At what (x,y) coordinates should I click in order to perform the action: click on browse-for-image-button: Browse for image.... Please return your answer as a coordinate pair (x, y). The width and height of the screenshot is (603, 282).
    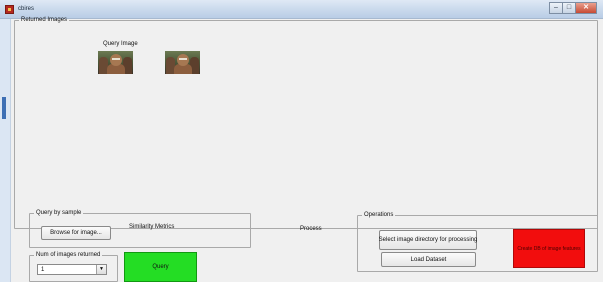
    Looking at the image, I should click on (76, 233).